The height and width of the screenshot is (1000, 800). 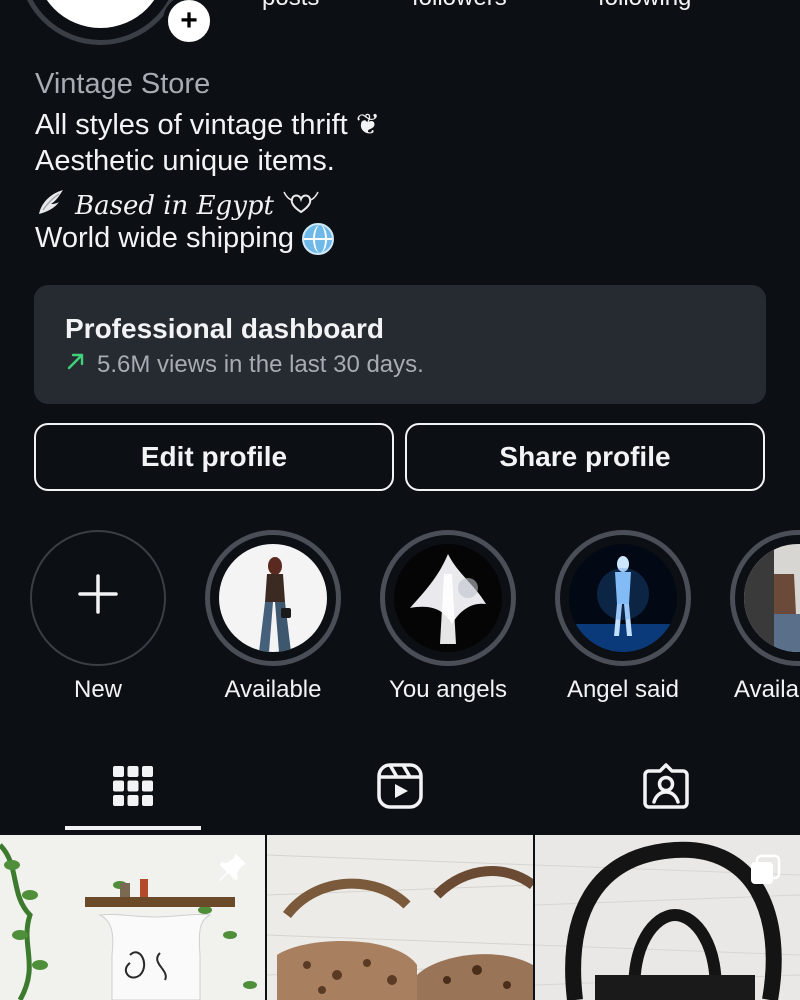 What do you see at coordinates (164, 238) in the screenshot?
I see `bio-shipping: World wide shipping` at bounding box center [164, 238].